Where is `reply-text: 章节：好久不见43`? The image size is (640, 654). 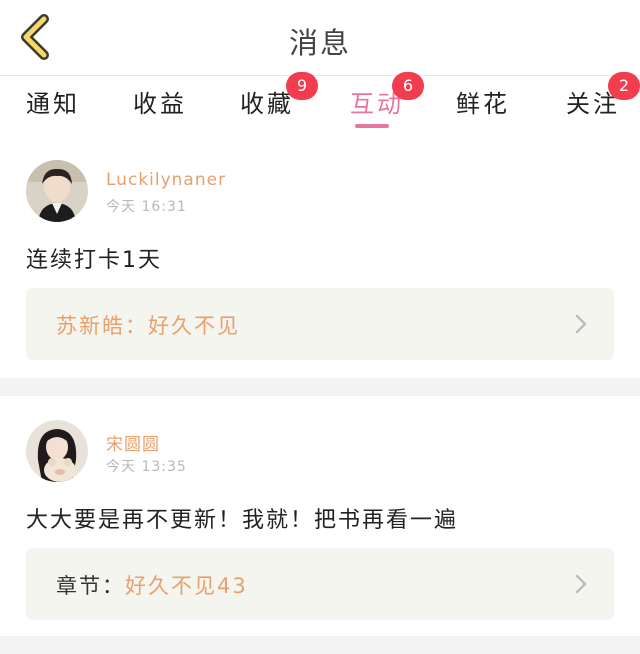
reply-text: 章节：好久不见43 is located at coordinates (152, 585).